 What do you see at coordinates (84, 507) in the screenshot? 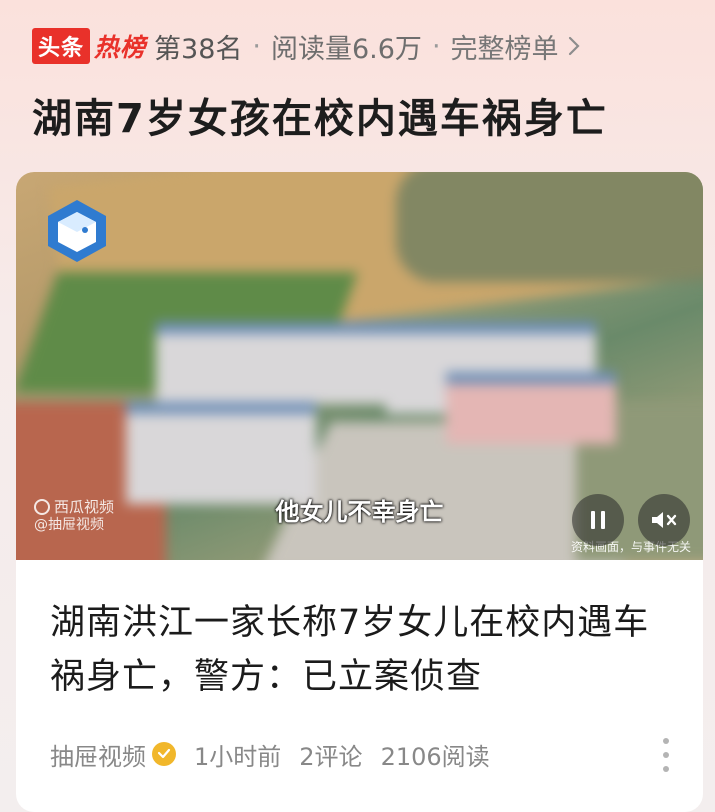
I see `watermark-brand: 西瓜视频` at bounding box center [84, 507].